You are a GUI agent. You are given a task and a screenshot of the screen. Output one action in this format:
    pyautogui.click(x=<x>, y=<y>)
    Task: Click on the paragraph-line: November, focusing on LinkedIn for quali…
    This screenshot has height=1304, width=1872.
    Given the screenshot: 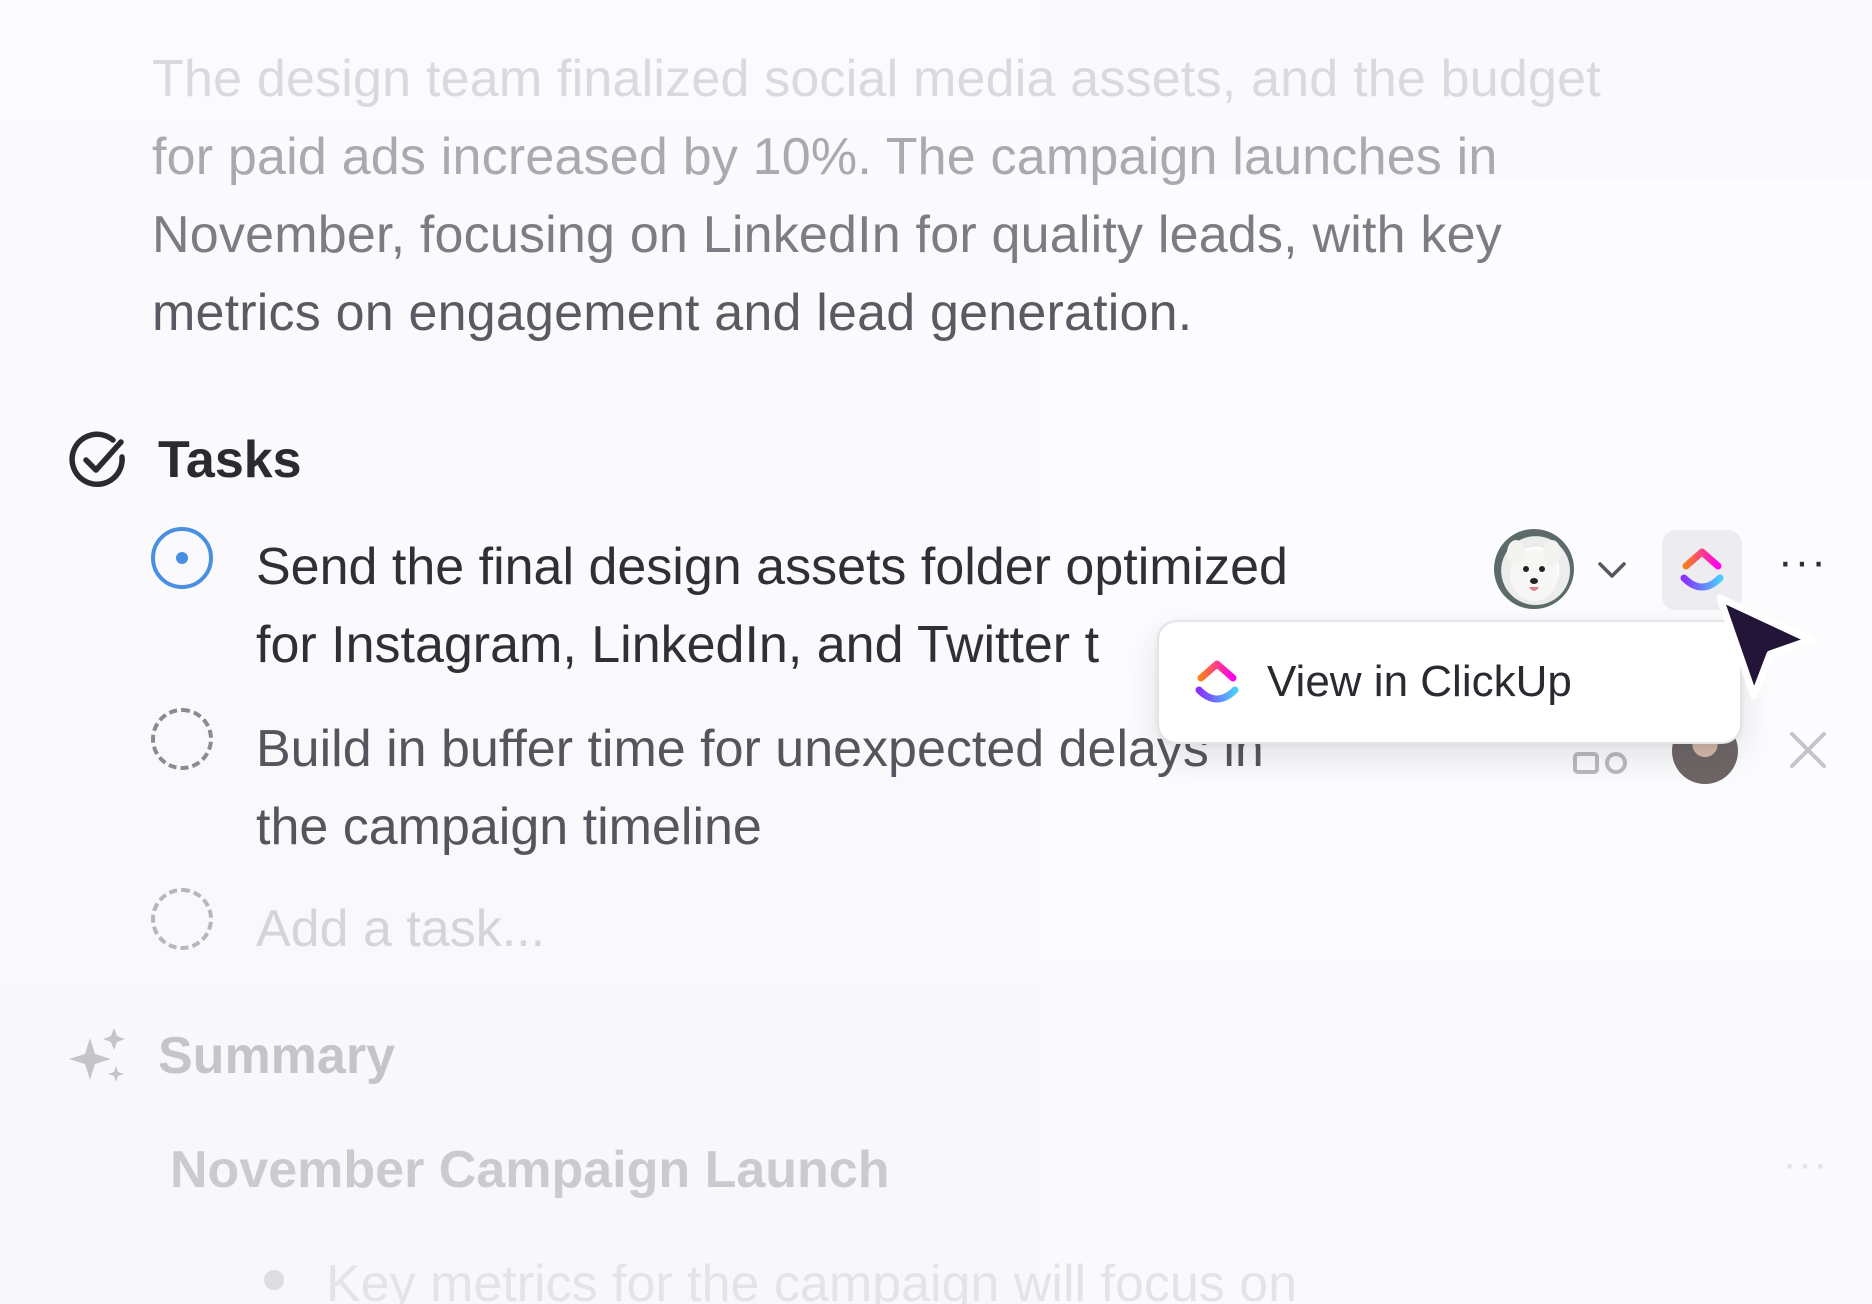 What is the action you would take?
    pyautogui.click(x=827, y=235)
    